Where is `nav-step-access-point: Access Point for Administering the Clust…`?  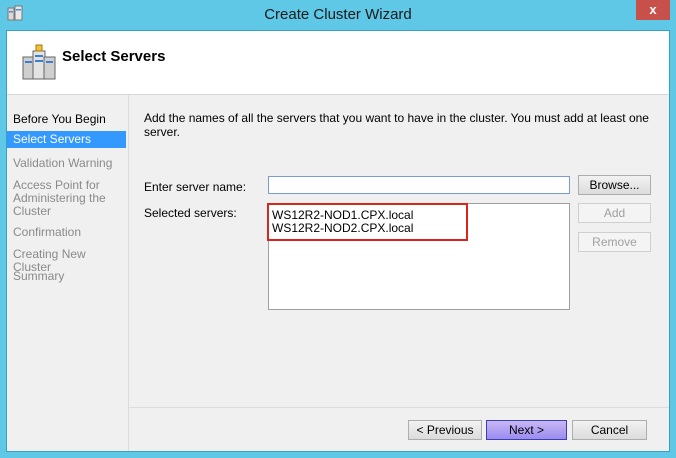
nav-step-access-point: Access Point for Administering the Clust… is located at coordinates (59, 198).